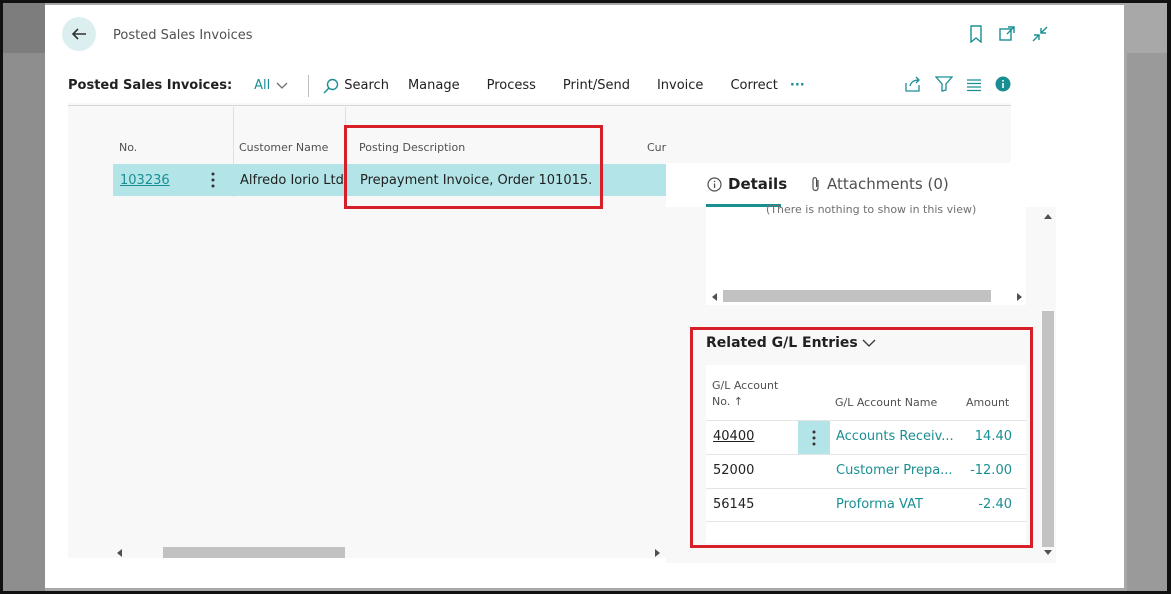 The height and width of the screenshot is (594, 1171). I want to click on invoice-number-link: 103236, so click(145, 180).